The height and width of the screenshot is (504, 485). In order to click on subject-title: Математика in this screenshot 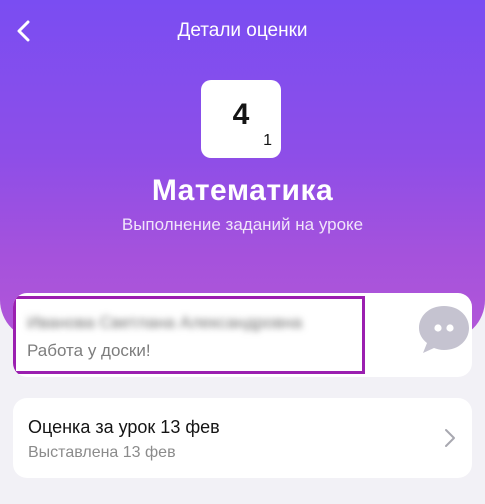, I will do `click(242, 190)`.